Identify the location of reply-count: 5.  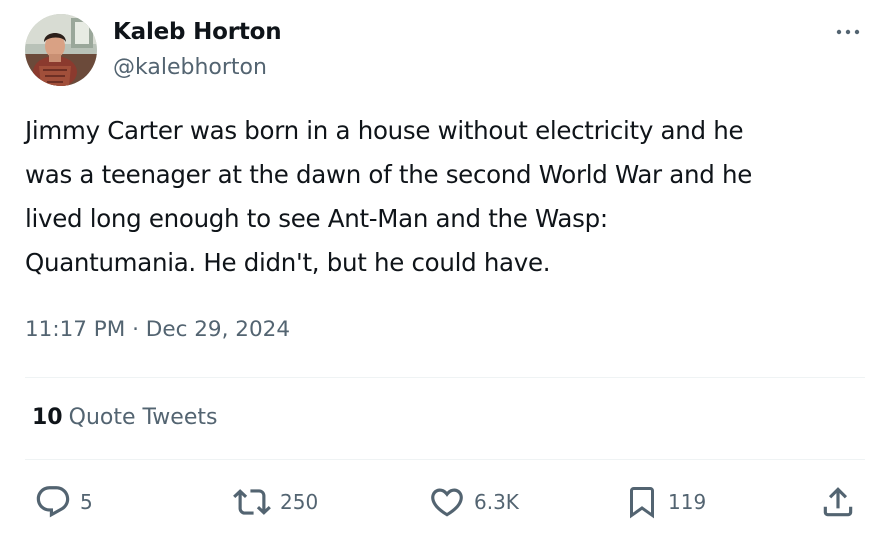
(86, 502).